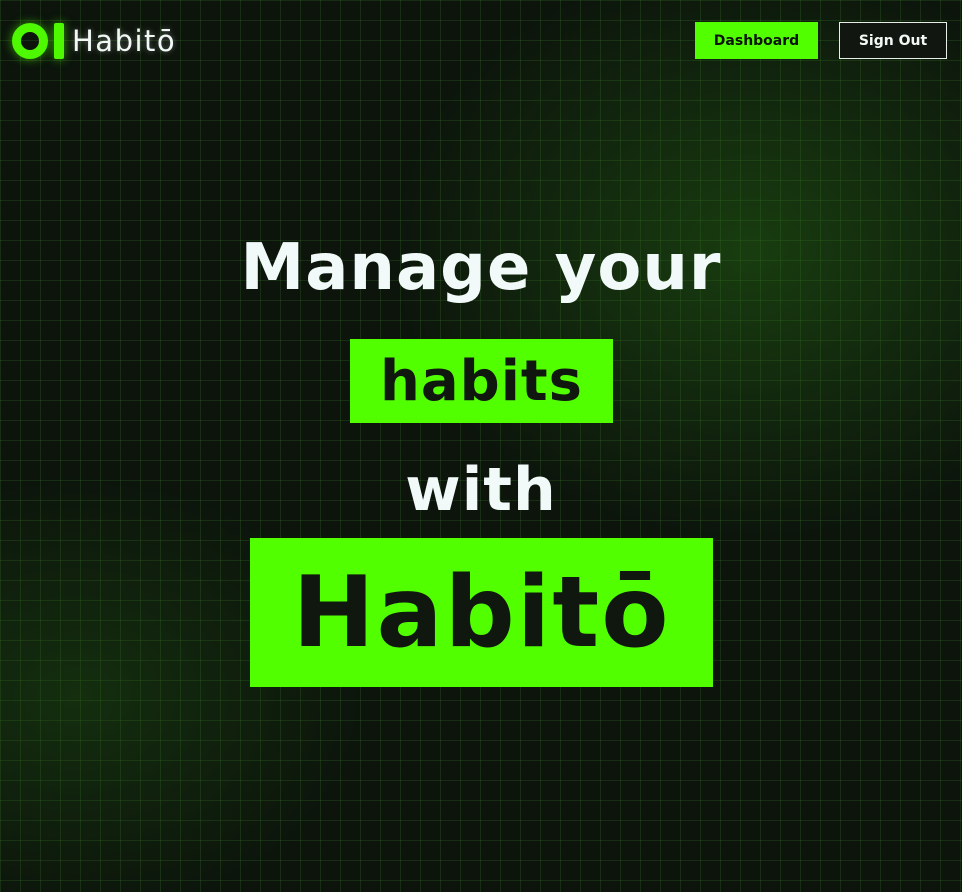  I want to click on hero-highlight-habits: habits, so click(481, 381).